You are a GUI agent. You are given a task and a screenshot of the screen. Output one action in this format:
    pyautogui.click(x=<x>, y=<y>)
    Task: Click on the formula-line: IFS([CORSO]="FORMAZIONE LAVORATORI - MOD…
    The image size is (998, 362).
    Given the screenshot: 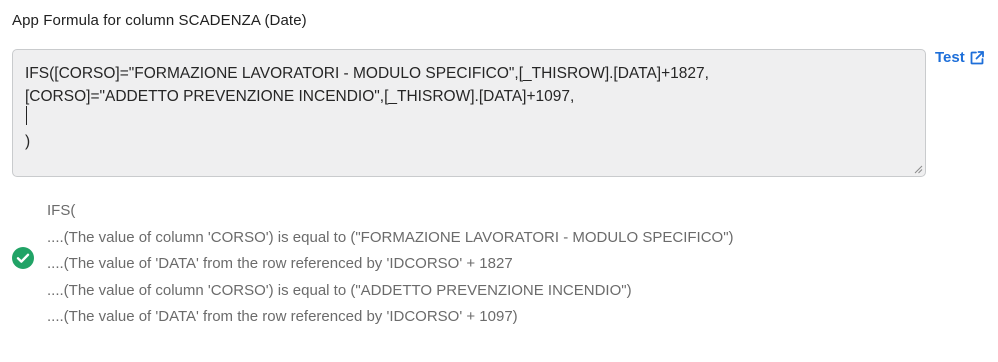 What is the action you would take?
    pyautogui.click(x=367, y=73)
    